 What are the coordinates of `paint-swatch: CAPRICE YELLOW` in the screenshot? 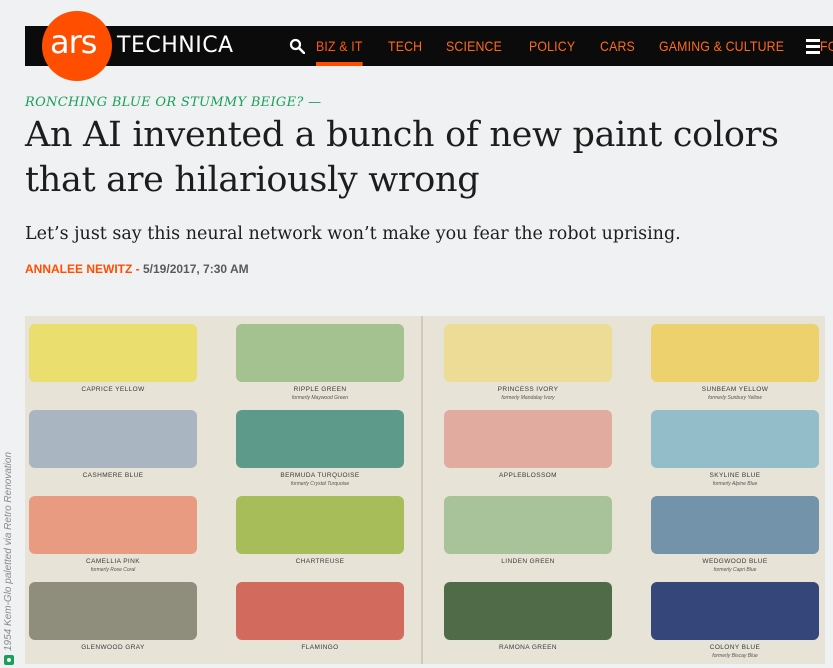 It's located at (114, 366).